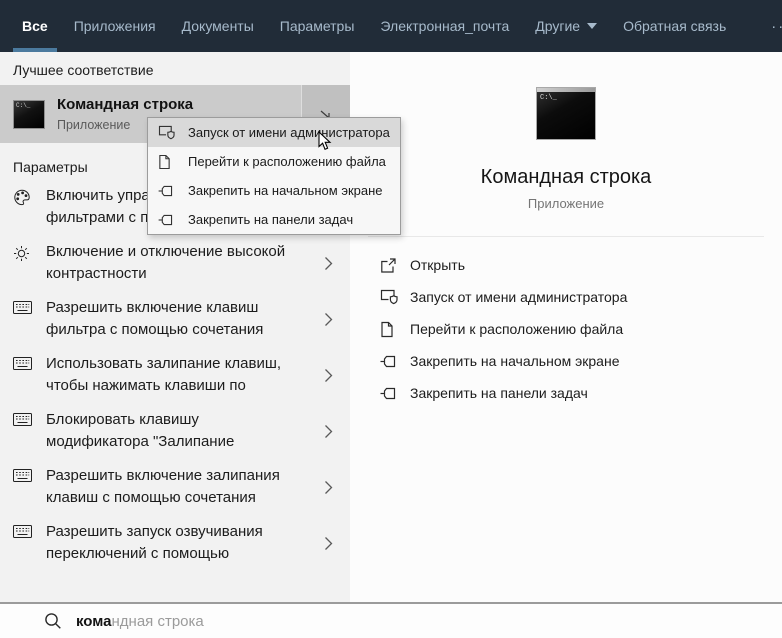  What do you see at coordinates (317, 26) in the screenshot?
I see `tab-settings: Параметры` at bounding box center [317, 26].